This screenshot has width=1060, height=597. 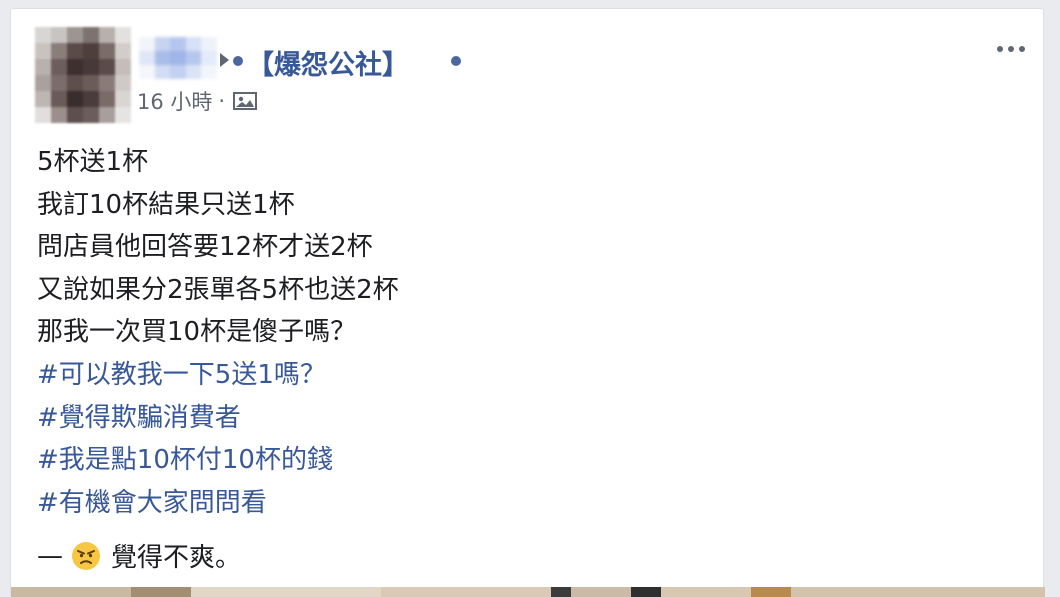 I want to click on post-meta: 16 小時 ·, so click(x=197, y=101).